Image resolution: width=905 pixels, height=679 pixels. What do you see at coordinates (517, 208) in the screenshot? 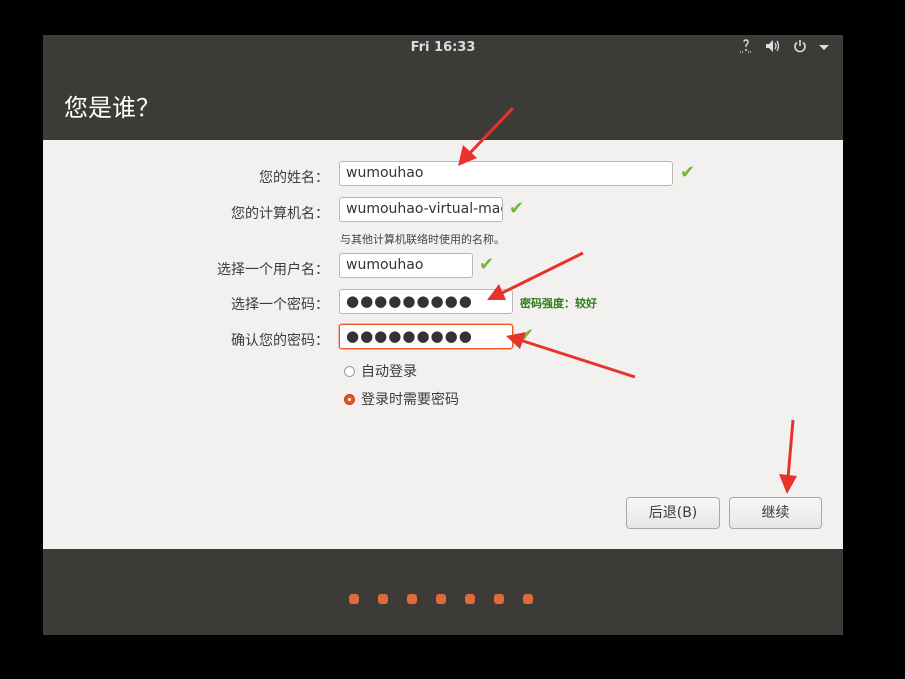
I see `computer-name-check-icon: ✔` at bounding box center [517, 208].